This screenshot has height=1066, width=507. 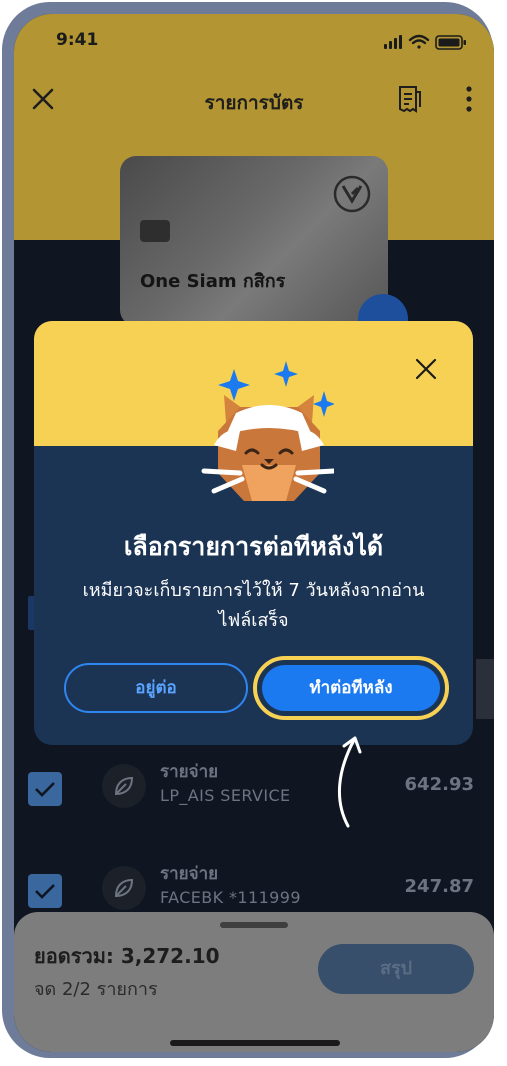 What do you see at coordinates (419, 41) in the screenshot?
I see `wifi-icon` at bounding box center [419, 41].